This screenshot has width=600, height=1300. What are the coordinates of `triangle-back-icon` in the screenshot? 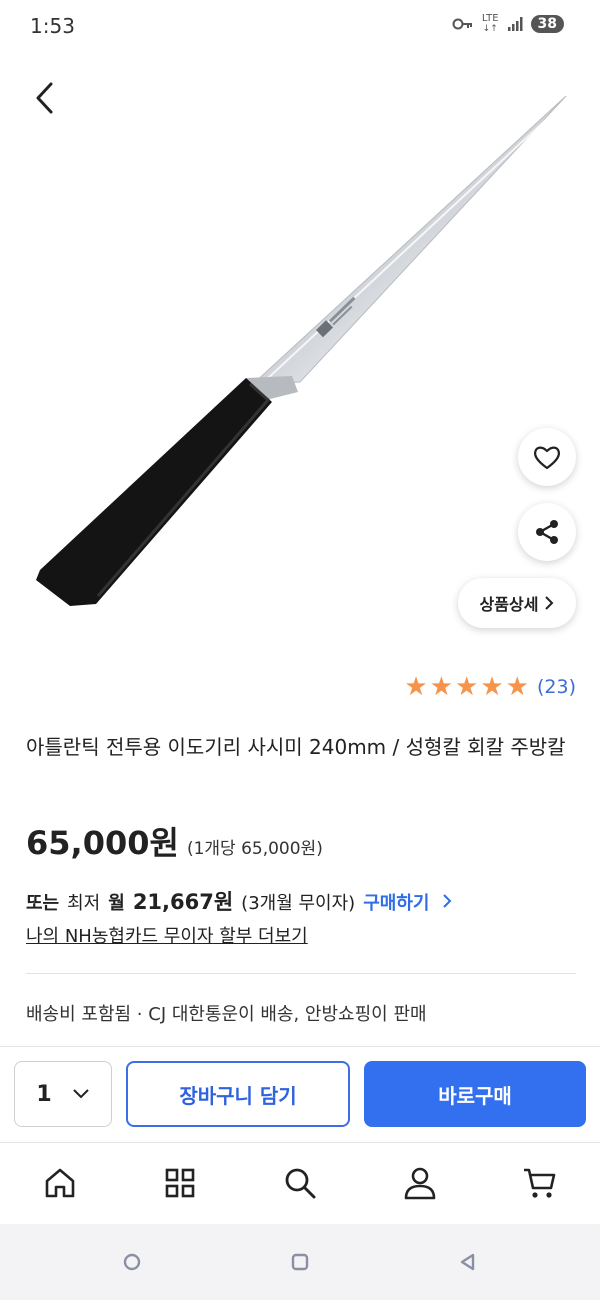 It's located at (467, 1262).